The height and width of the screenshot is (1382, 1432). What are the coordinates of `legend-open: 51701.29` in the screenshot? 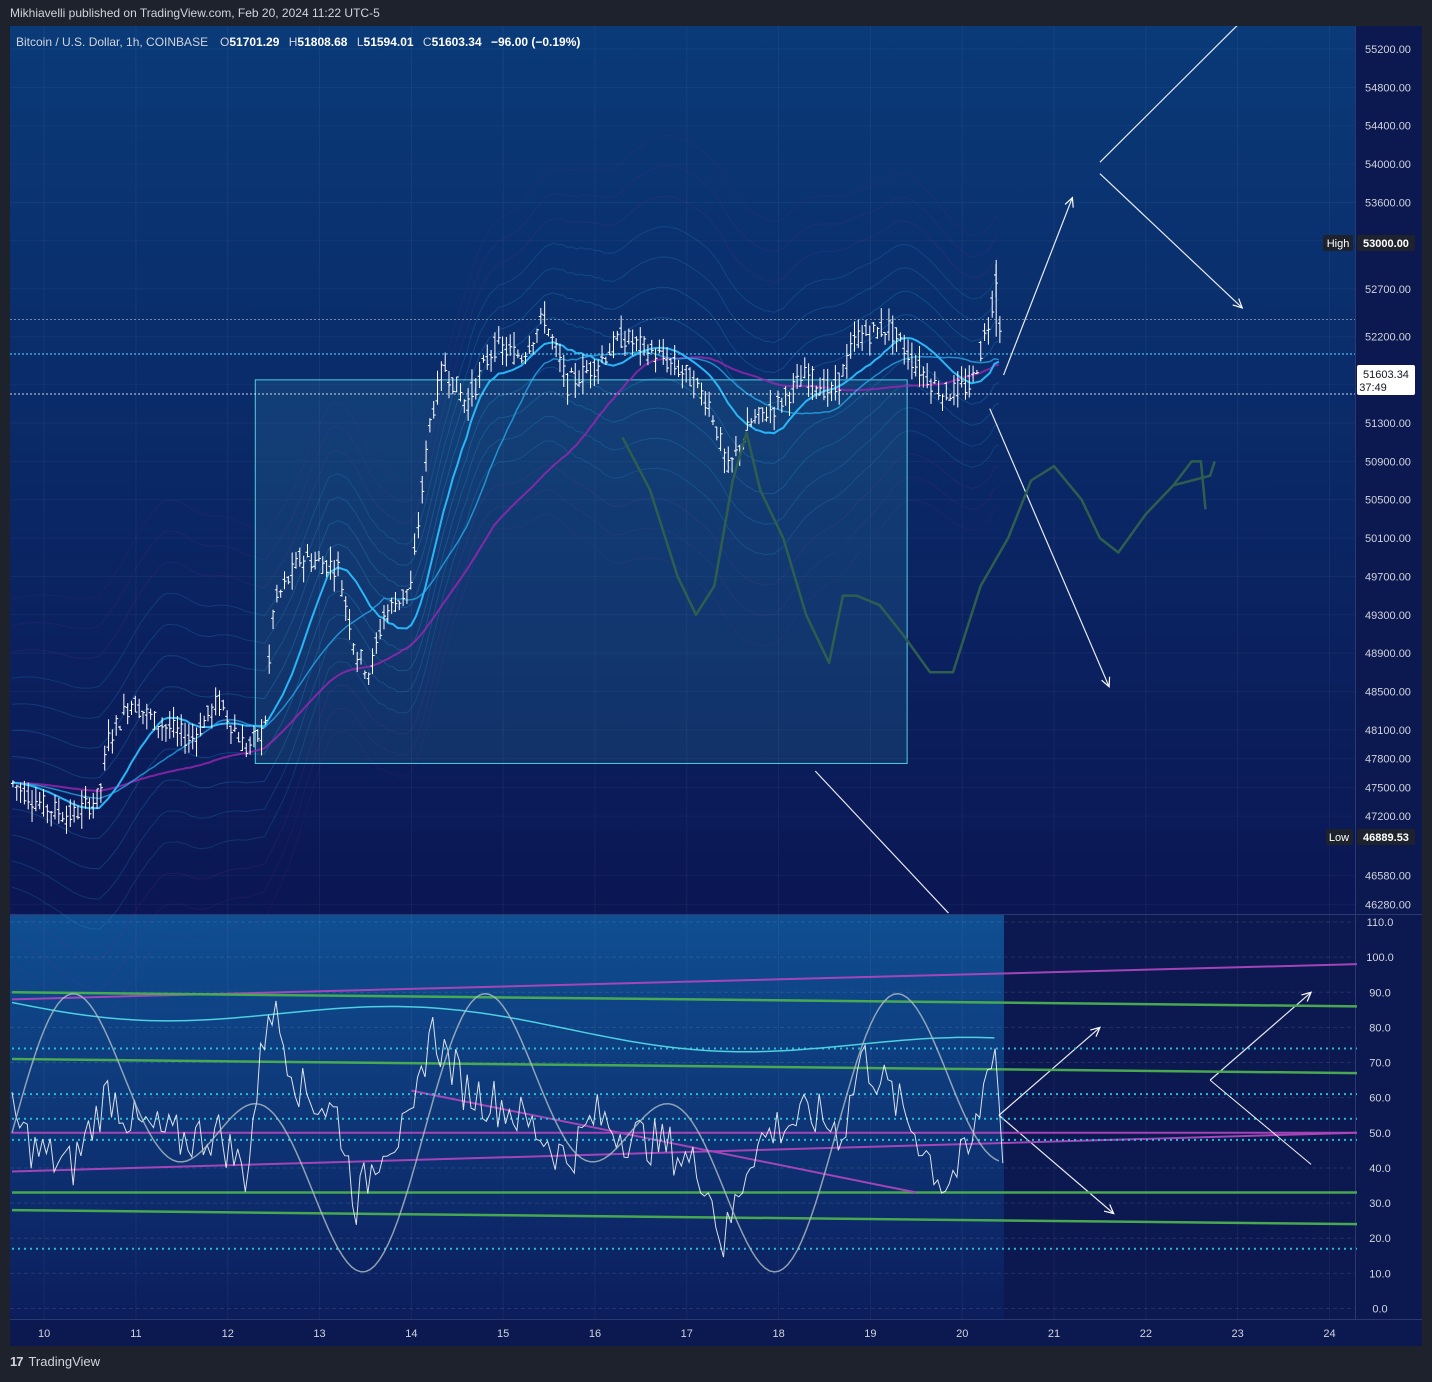 It's located at (254, 42).